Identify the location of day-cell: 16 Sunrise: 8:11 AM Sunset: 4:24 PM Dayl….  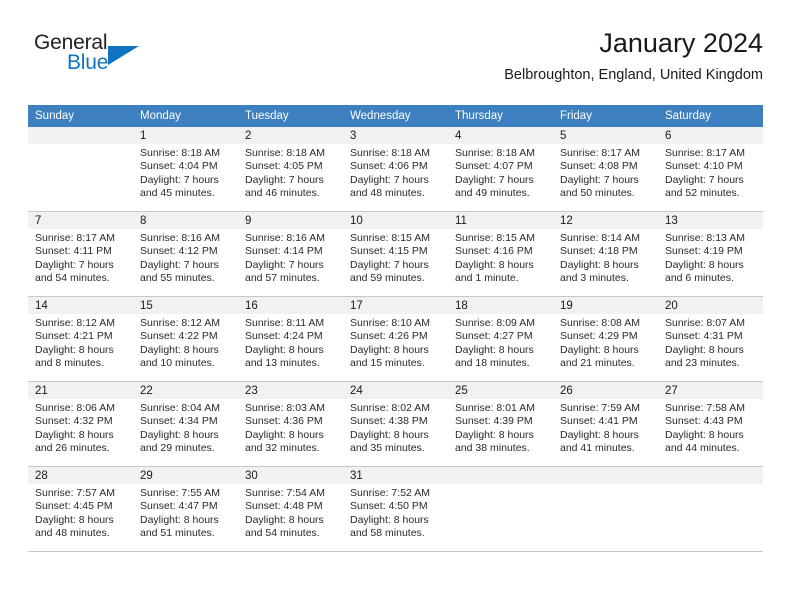
(290, 339).